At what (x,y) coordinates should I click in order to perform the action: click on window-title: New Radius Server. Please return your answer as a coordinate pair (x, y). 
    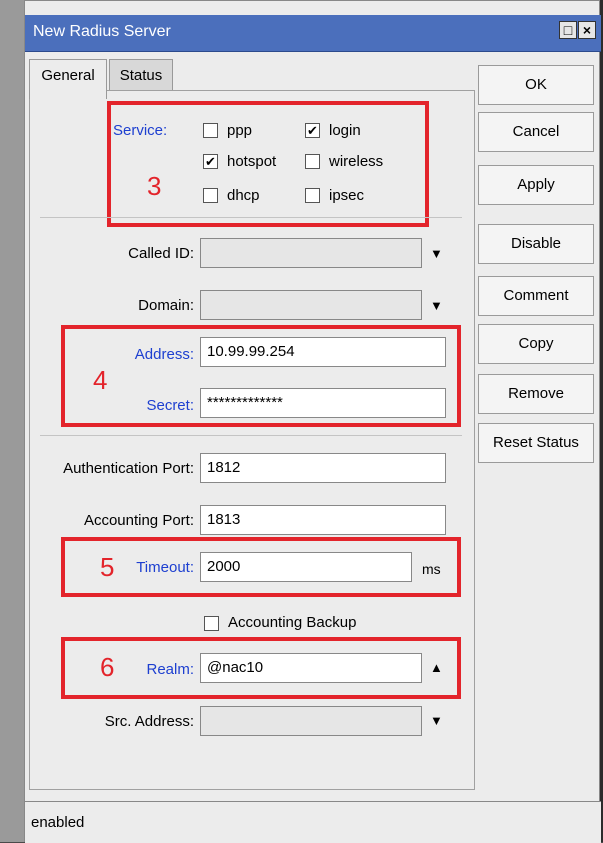
    Looking at the image, I should click on (102, 31).